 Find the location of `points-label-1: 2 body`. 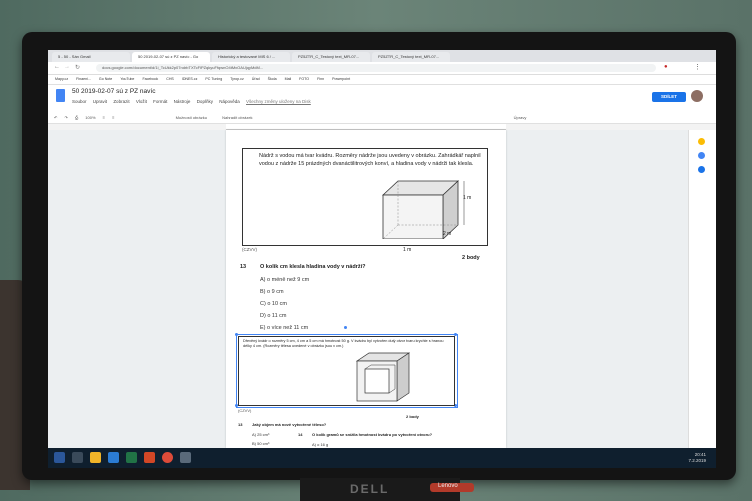

points-label-1: 2 body is located at coordinates (471, 258).